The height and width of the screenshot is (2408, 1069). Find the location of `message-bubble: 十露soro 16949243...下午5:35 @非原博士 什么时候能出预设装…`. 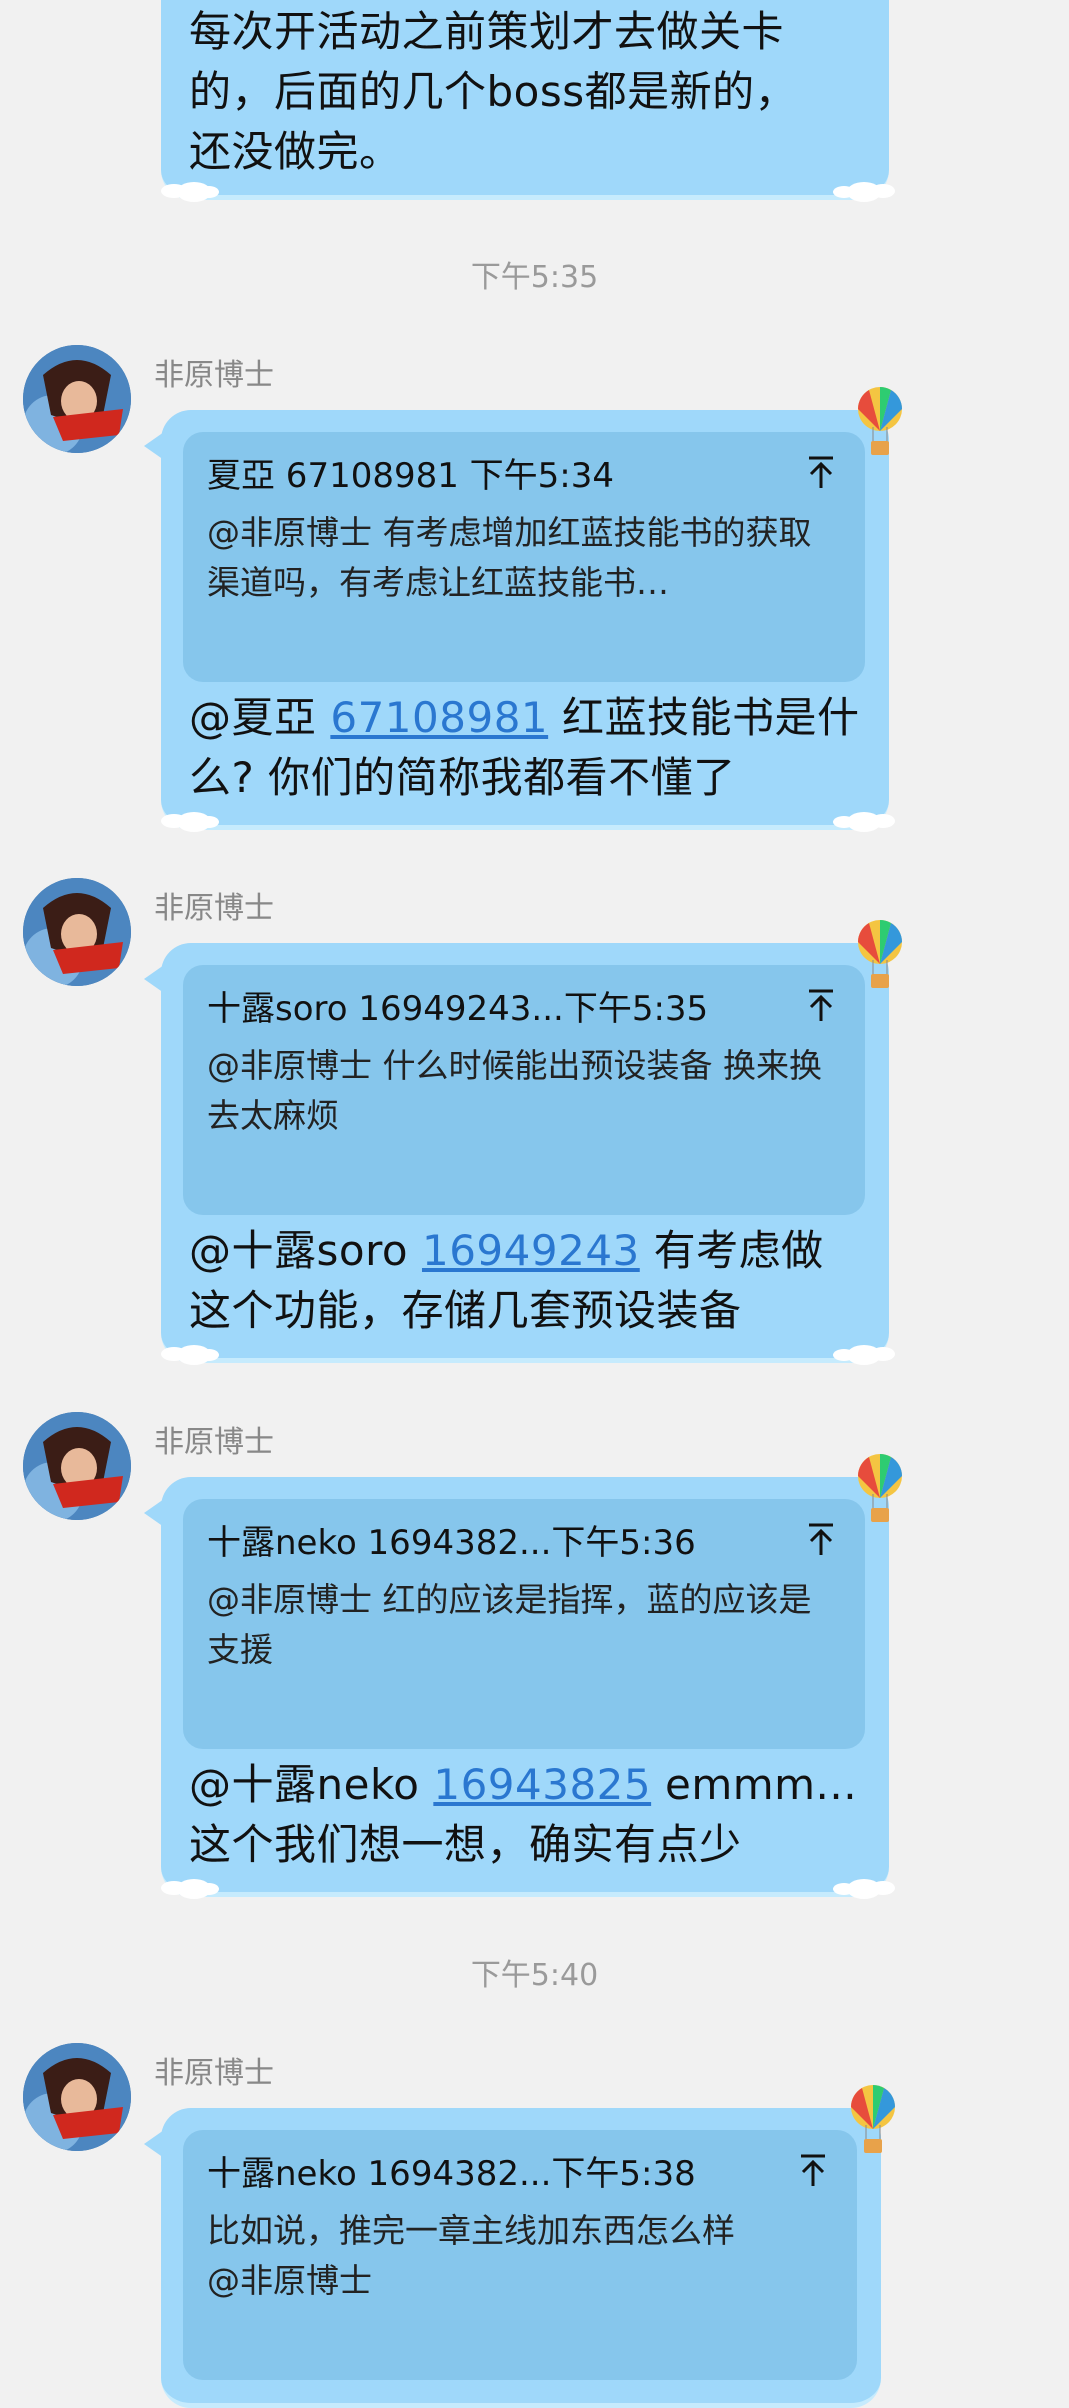

message-bubble: 十露soro 16949243...下午5:35 @非原博士 什么时候能出预设装… is located at coordinates (519, 1154).